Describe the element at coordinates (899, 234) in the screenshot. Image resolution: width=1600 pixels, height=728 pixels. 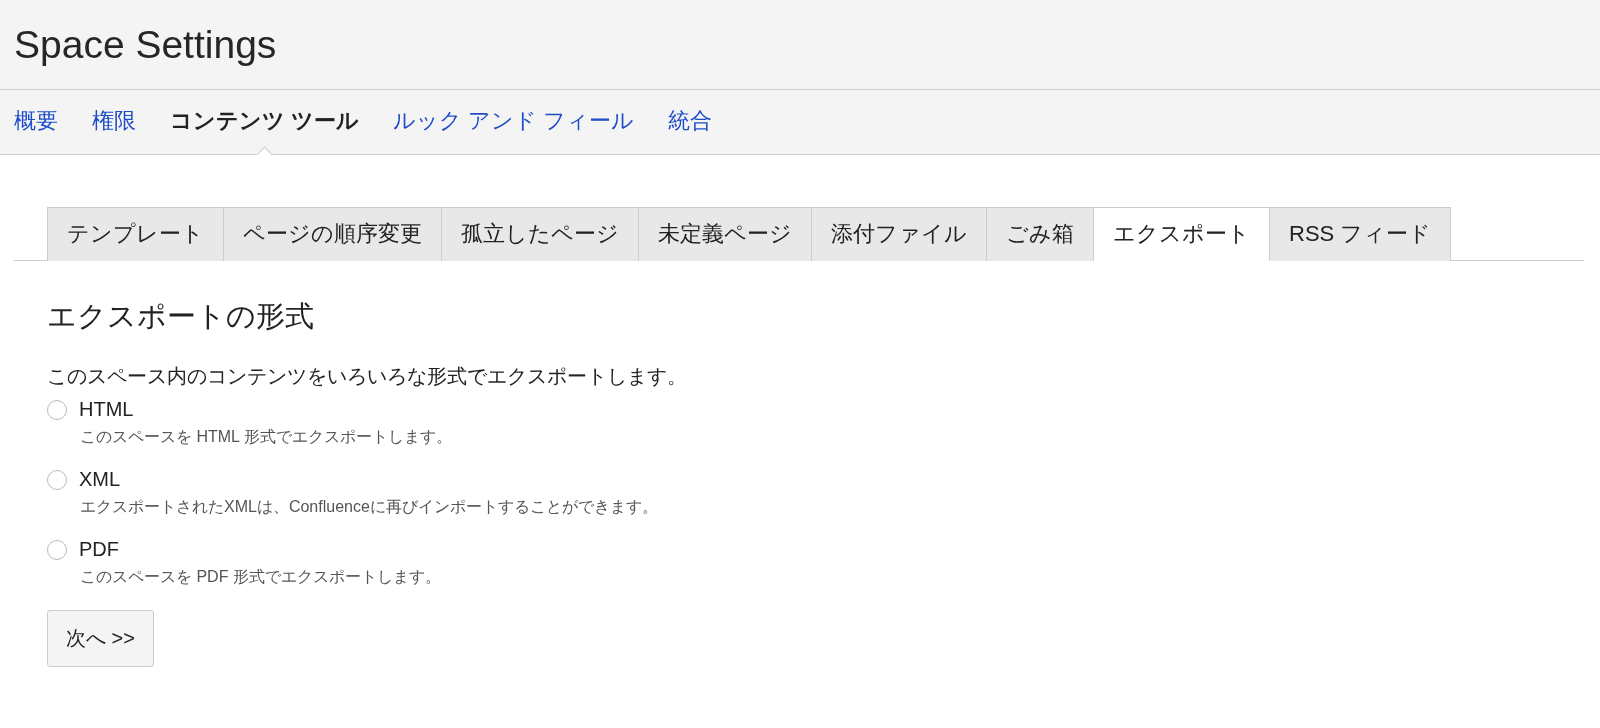
I see `tab: 添付ファイル` at that location.